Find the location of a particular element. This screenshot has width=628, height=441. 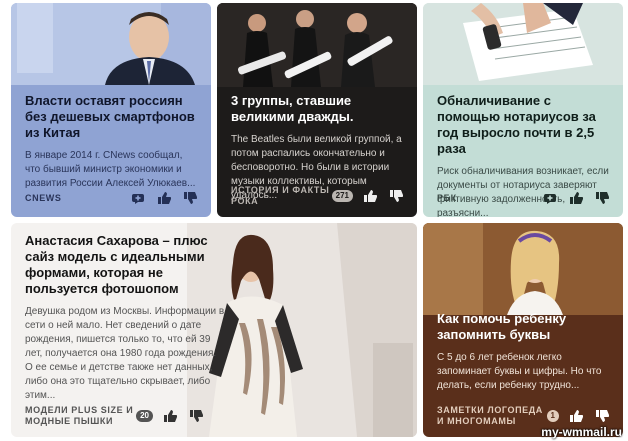

card-source: ЗАМЕТКИ ЛОГОПЕДА И МНОГОМАМЫ is located at coordinates (490, 416).